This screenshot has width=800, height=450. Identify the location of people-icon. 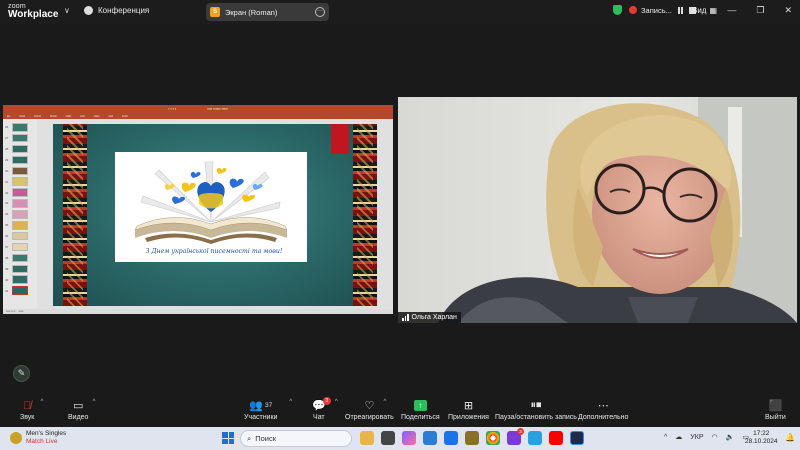
(88, 10).